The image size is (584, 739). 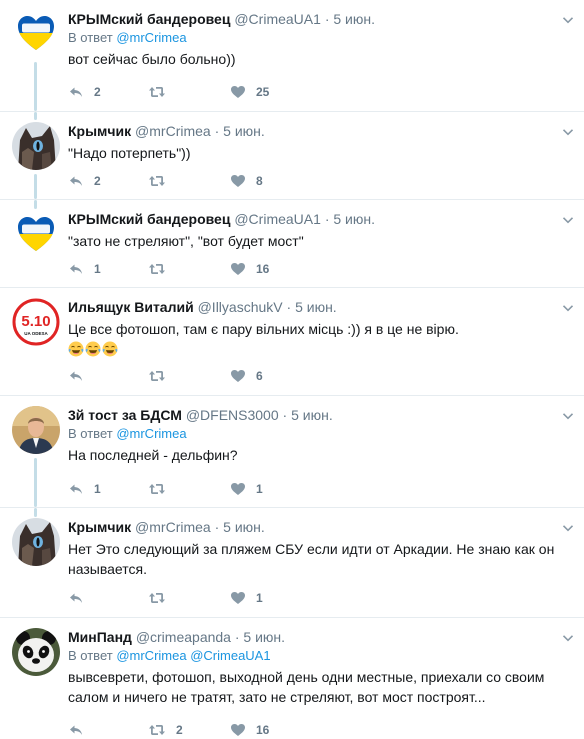 What do you see at coordinates (246, 181) in the screenshot?
I see `like-button: 8` at bounding box center [246, 181].